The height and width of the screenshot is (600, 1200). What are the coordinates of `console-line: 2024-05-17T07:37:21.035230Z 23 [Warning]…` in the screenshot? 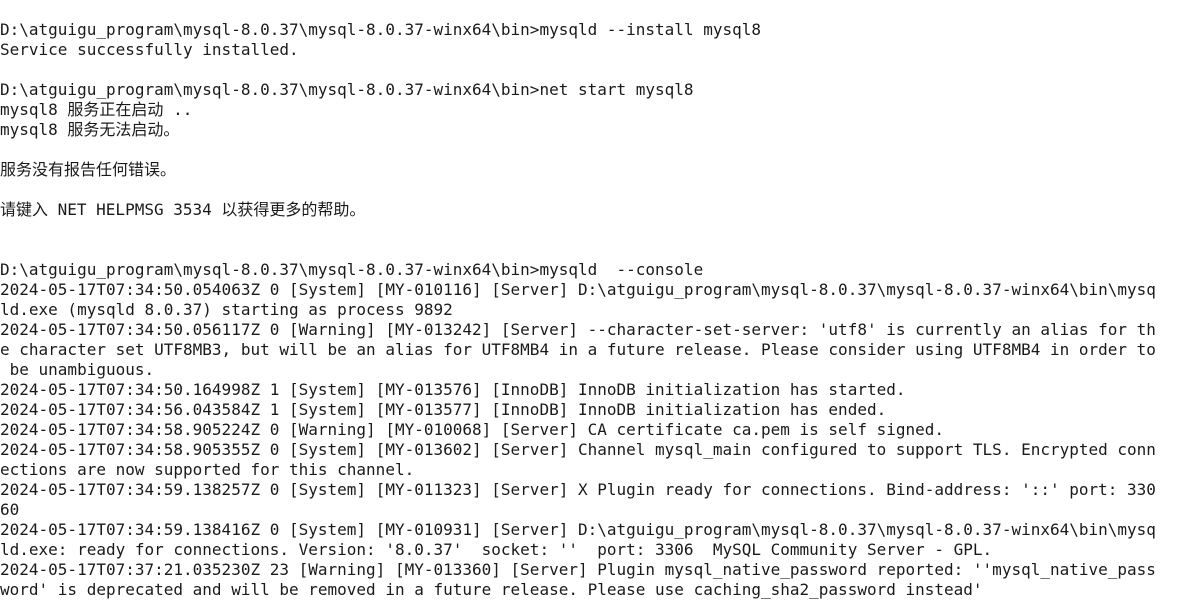 It's located at (578, 569).